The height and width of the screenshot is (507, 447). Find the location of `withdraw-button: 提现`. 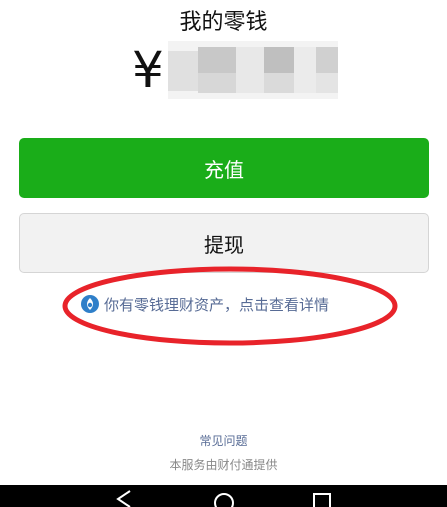

withdraw-button: 提现 is located at coordinates (224, 243).